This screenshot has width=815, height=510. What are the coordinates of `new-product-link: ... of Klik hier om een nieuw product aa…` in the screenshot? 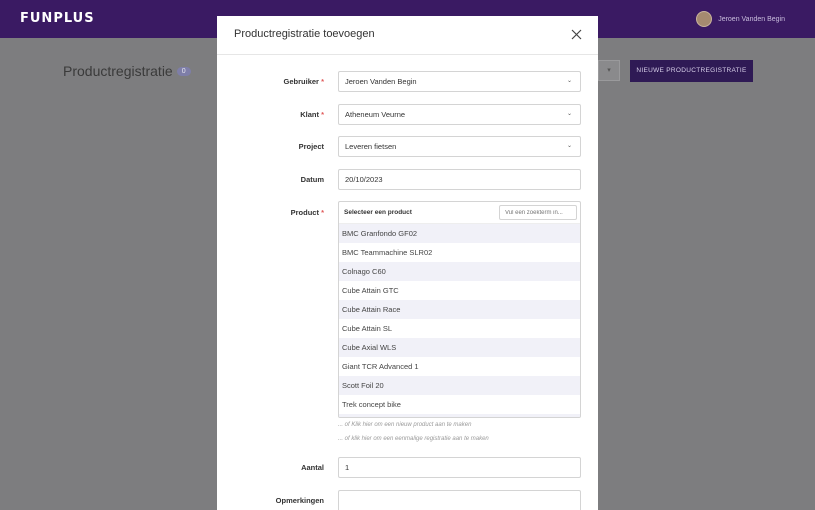 It's located at (404, 425).